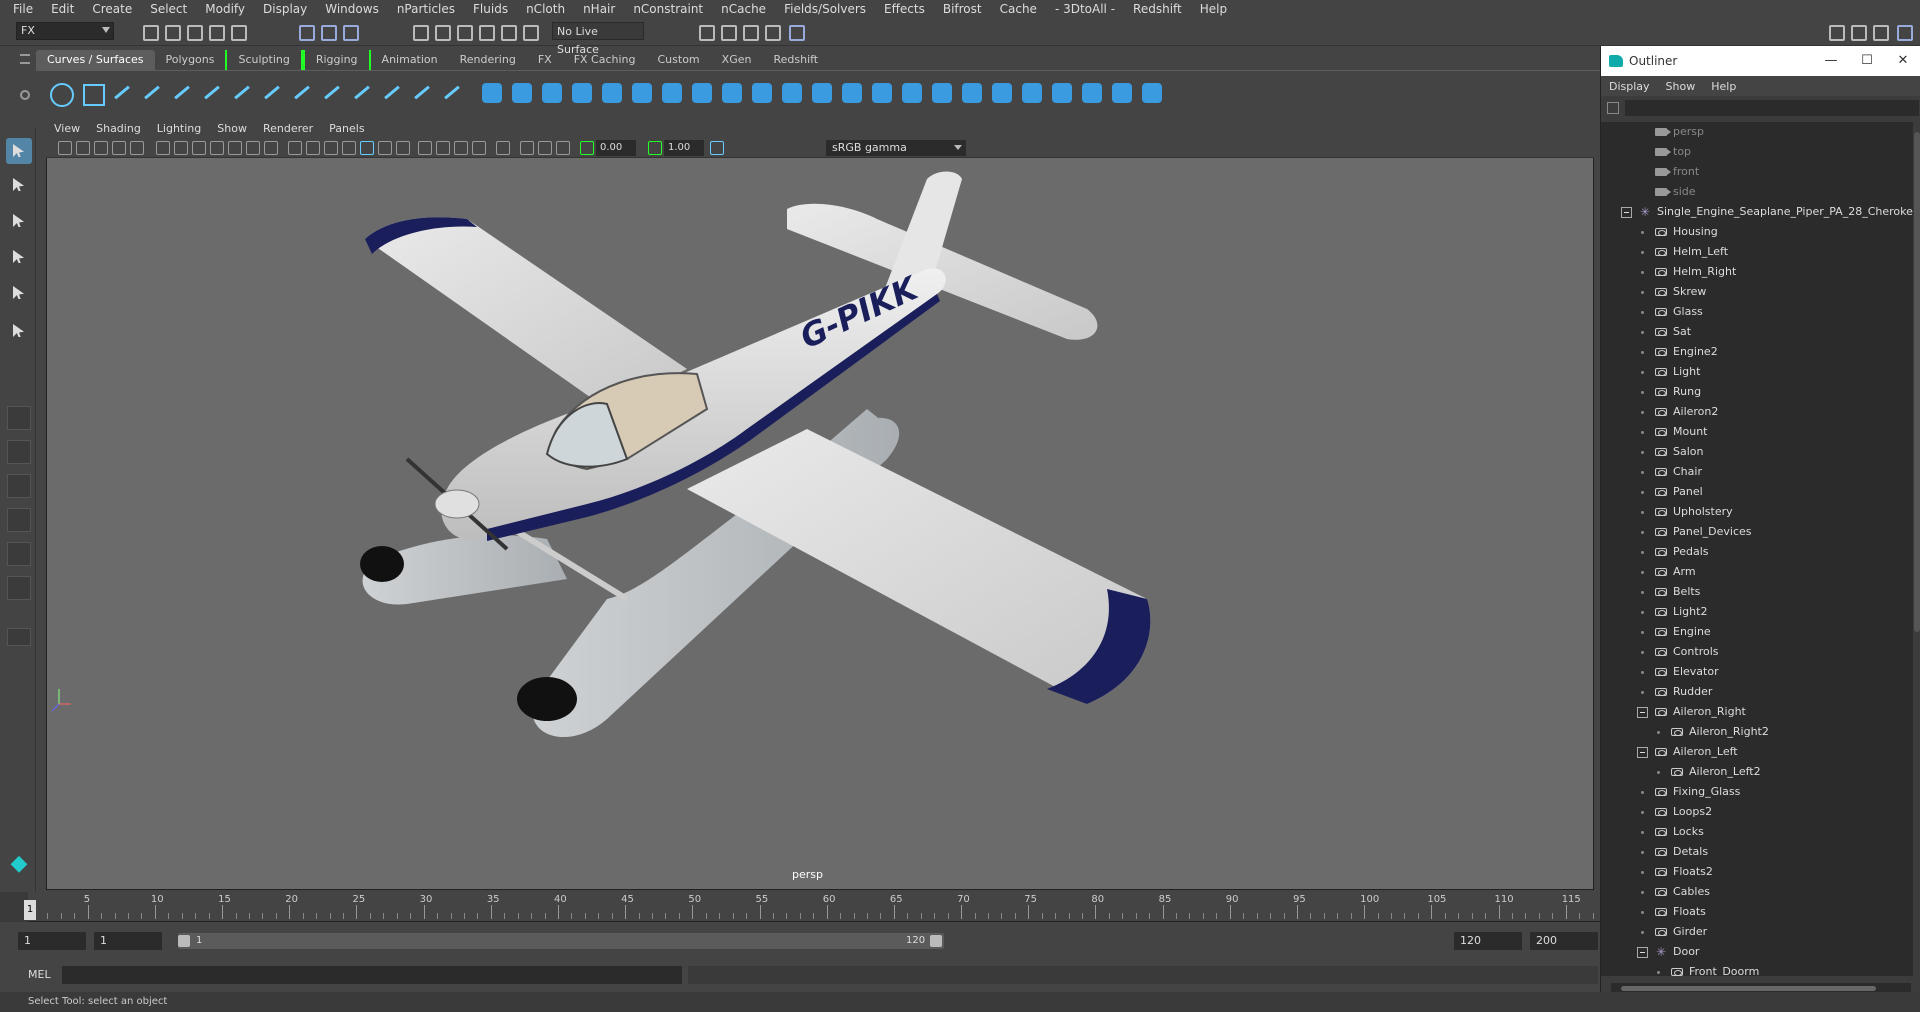 The image size is (1920, 1012). I want to click on menu-windows: Windows, so click(352, 9).